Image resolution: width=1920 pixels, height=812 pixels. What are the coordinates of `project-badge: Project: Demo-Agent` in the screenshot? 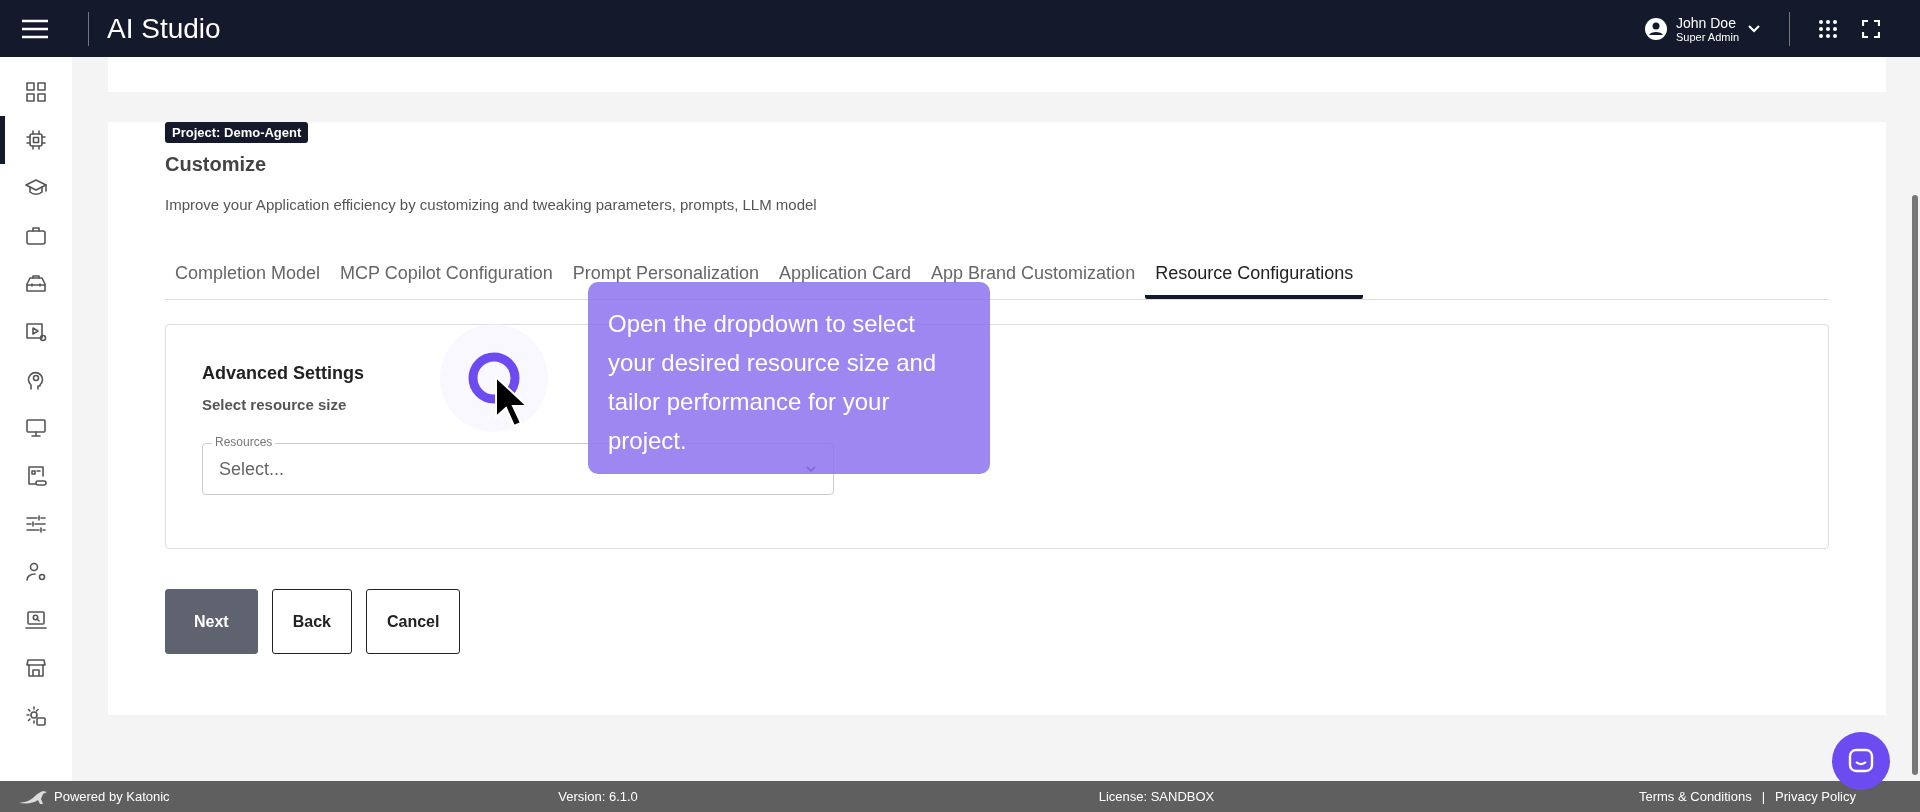 It's located at (237, 132).